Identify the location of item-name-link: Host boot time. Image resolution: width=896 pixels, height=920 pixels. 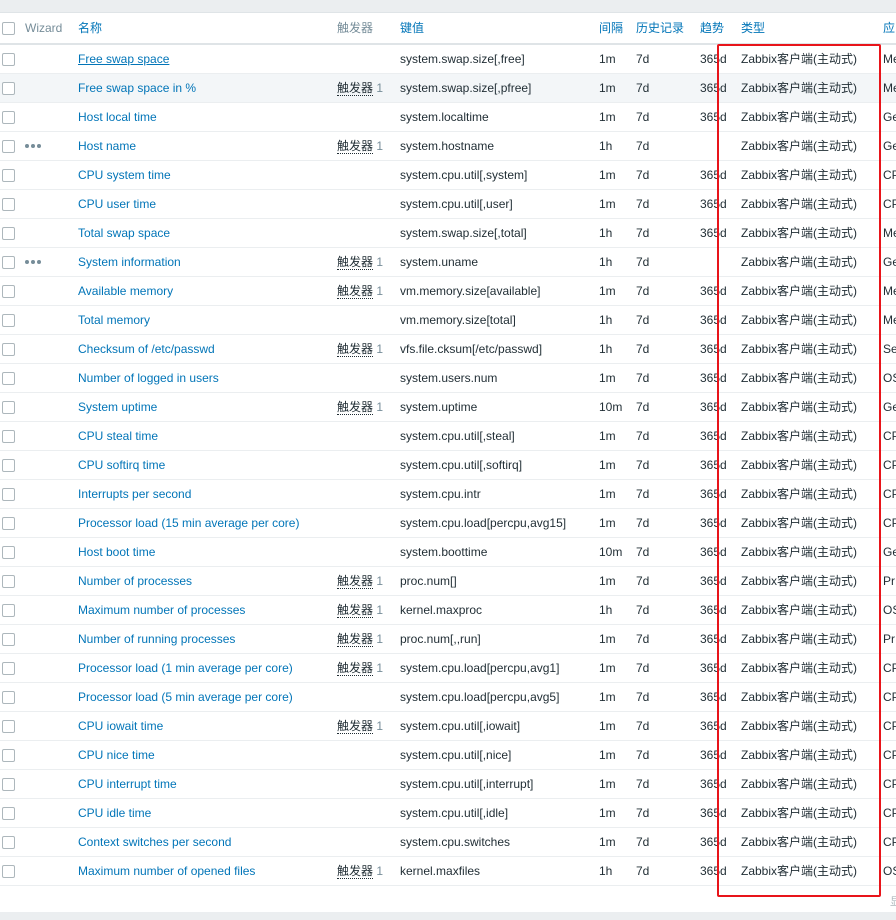
(205, 552).